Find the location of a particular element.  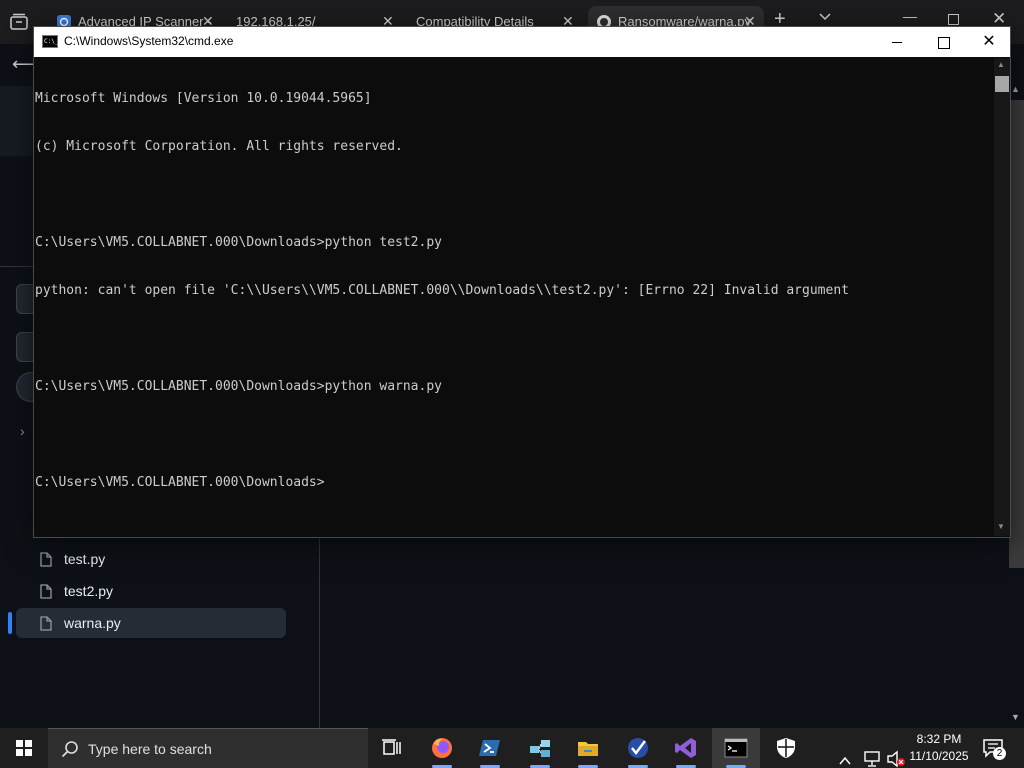

chevron-up-icon is located at coordinates (845, 754).